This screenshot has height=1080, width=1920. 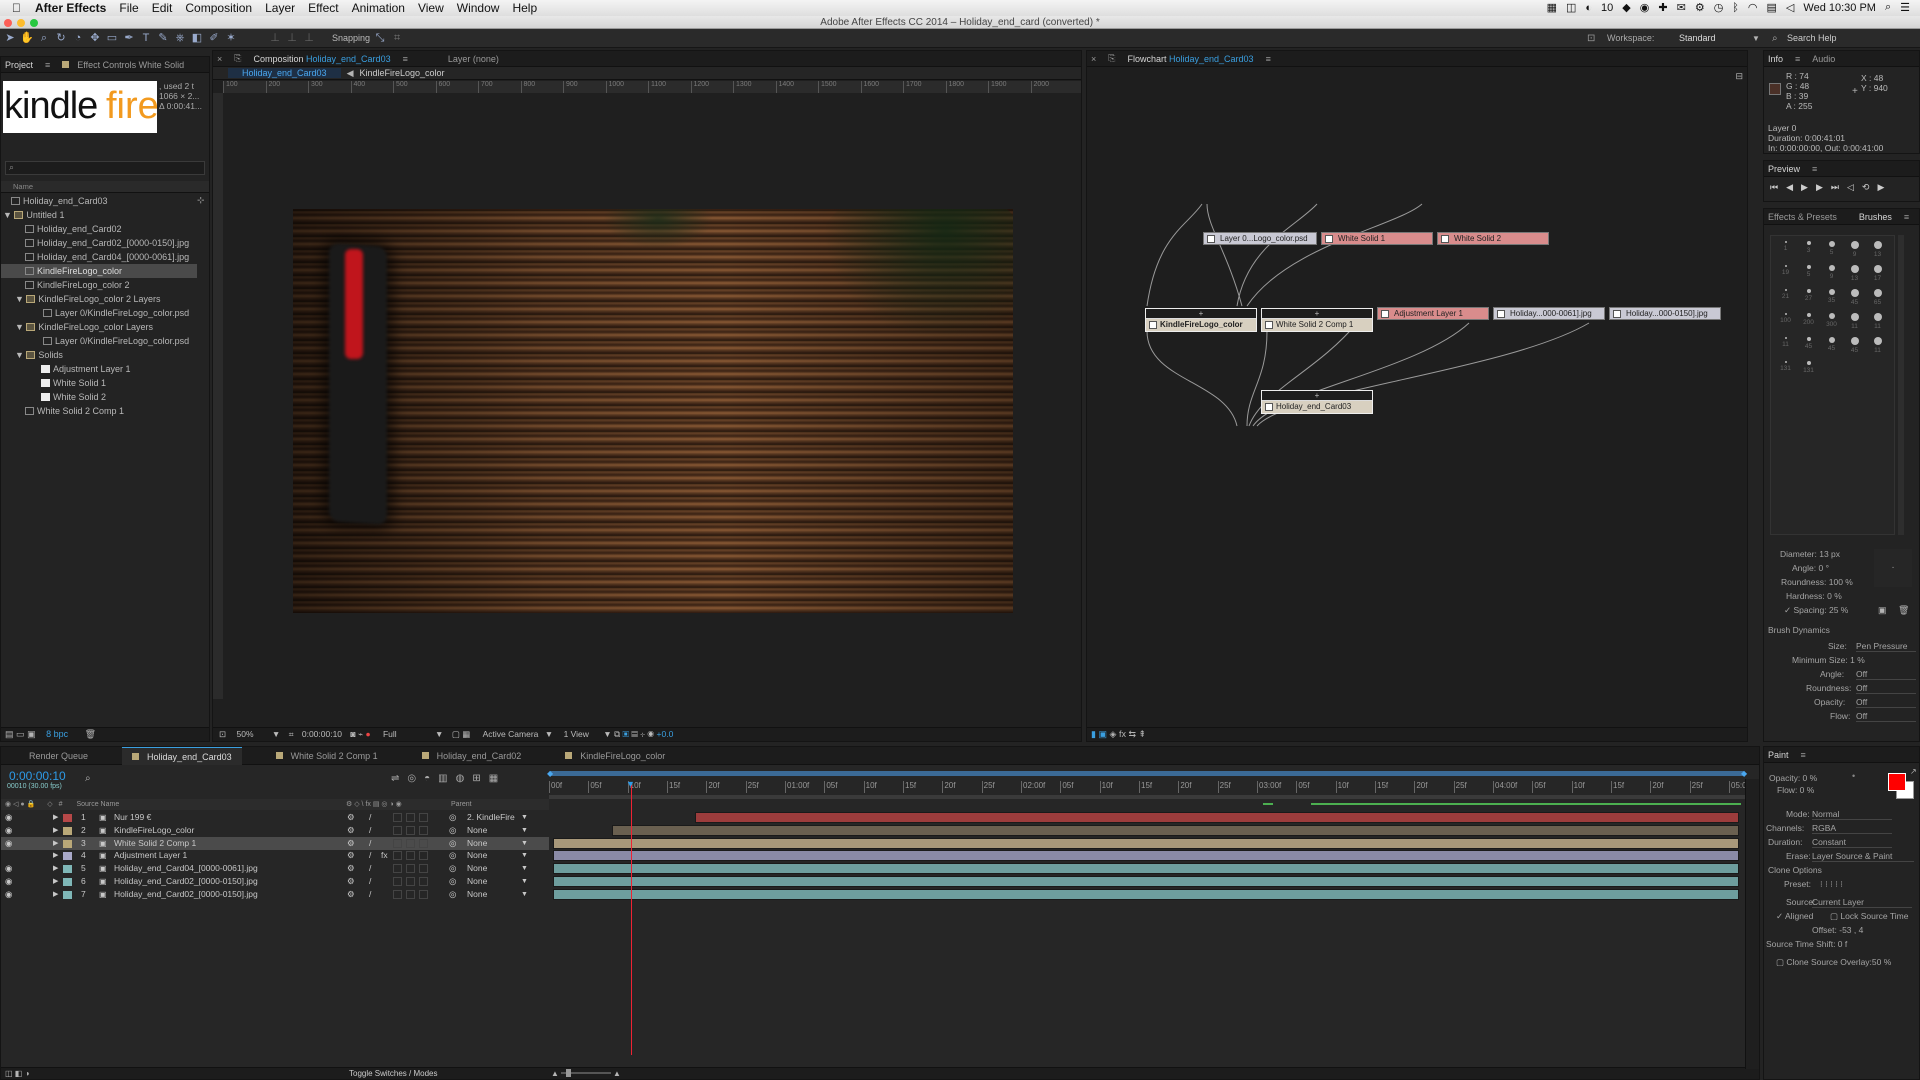 I want to click on menu-view: View, so click(x=431, y=8).